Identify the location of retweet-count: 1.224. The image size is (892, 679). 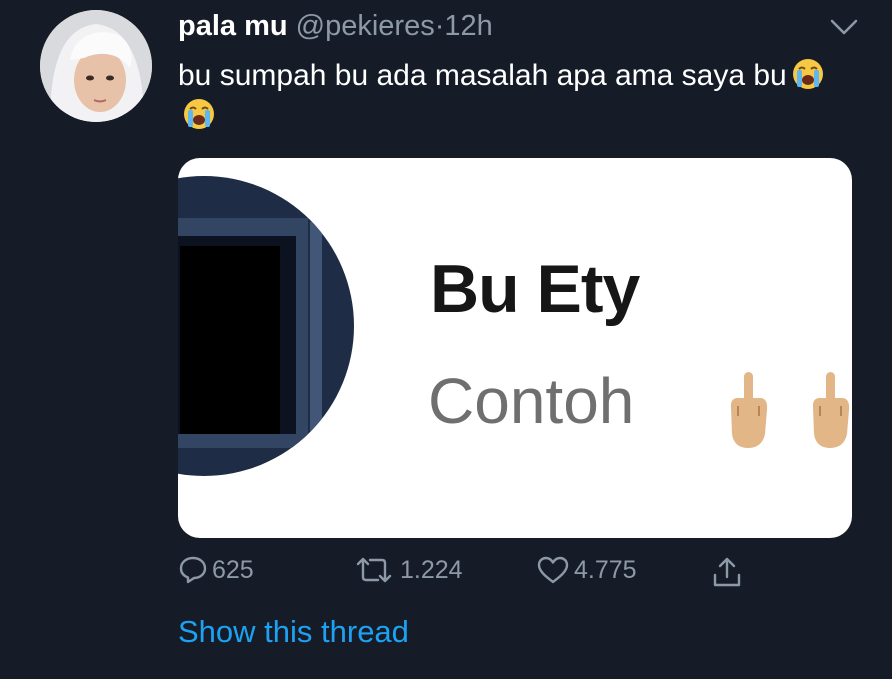
(431, 569).